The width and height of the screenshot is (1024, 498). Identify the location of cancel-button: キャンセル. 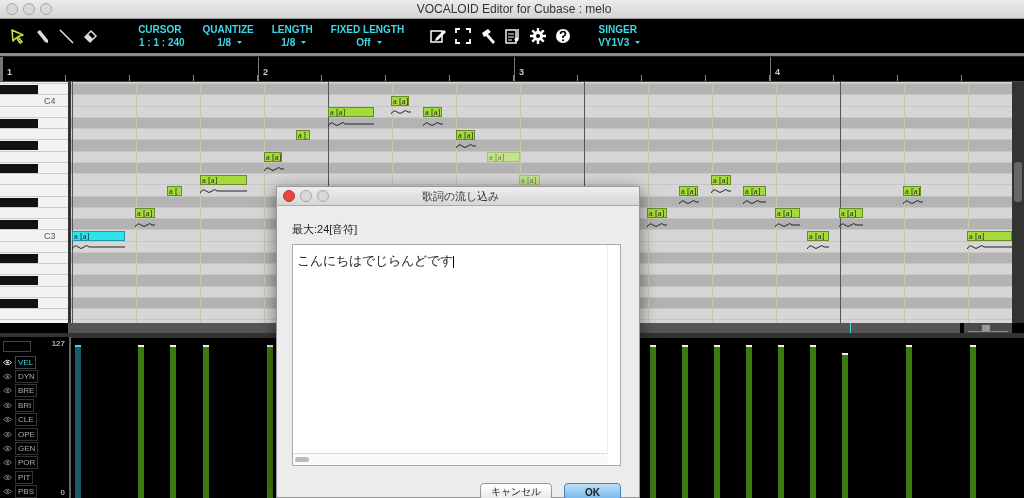
(516, 490).